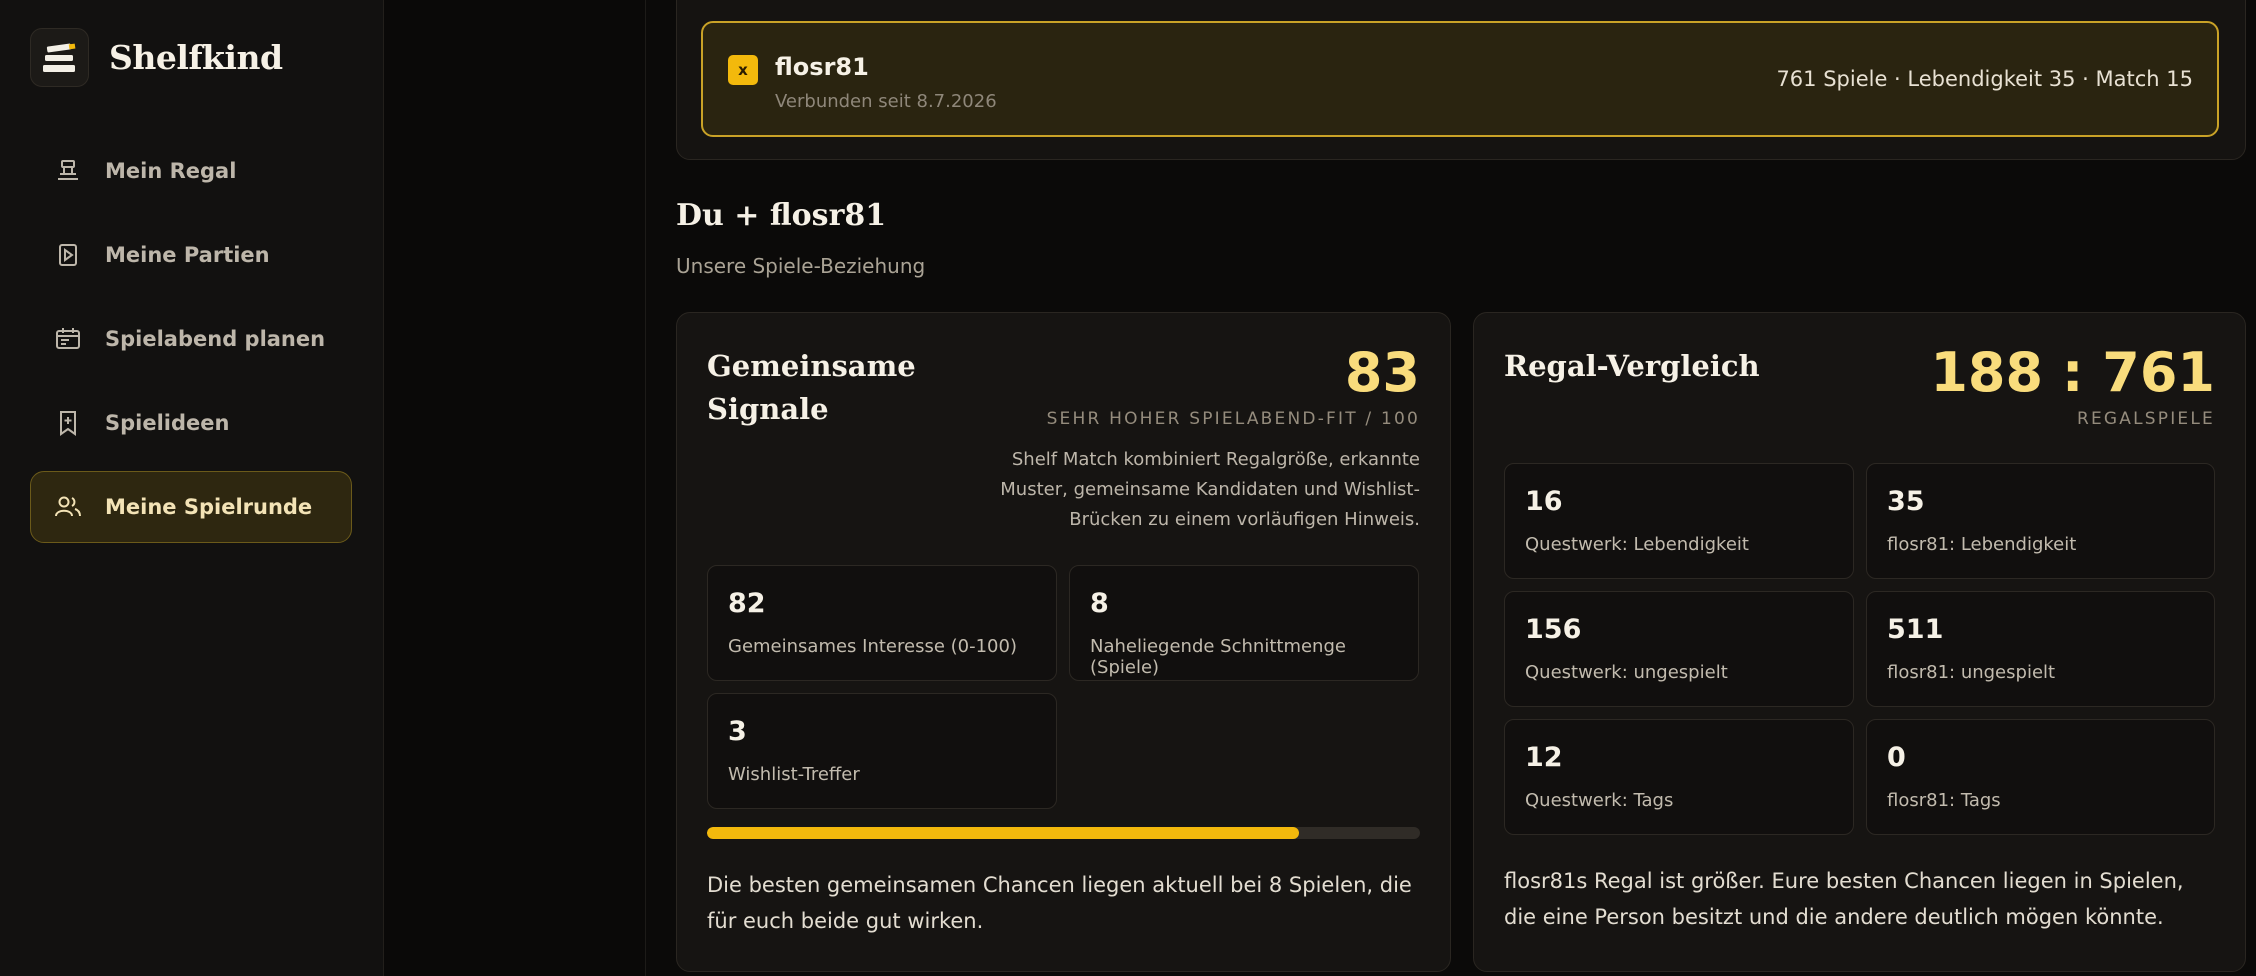 The image size is (2256, 976). What do you see at coordinates (1099, 603) in the screenshot?
I see `stat-value: 8` at bounding box center [1099, 603].